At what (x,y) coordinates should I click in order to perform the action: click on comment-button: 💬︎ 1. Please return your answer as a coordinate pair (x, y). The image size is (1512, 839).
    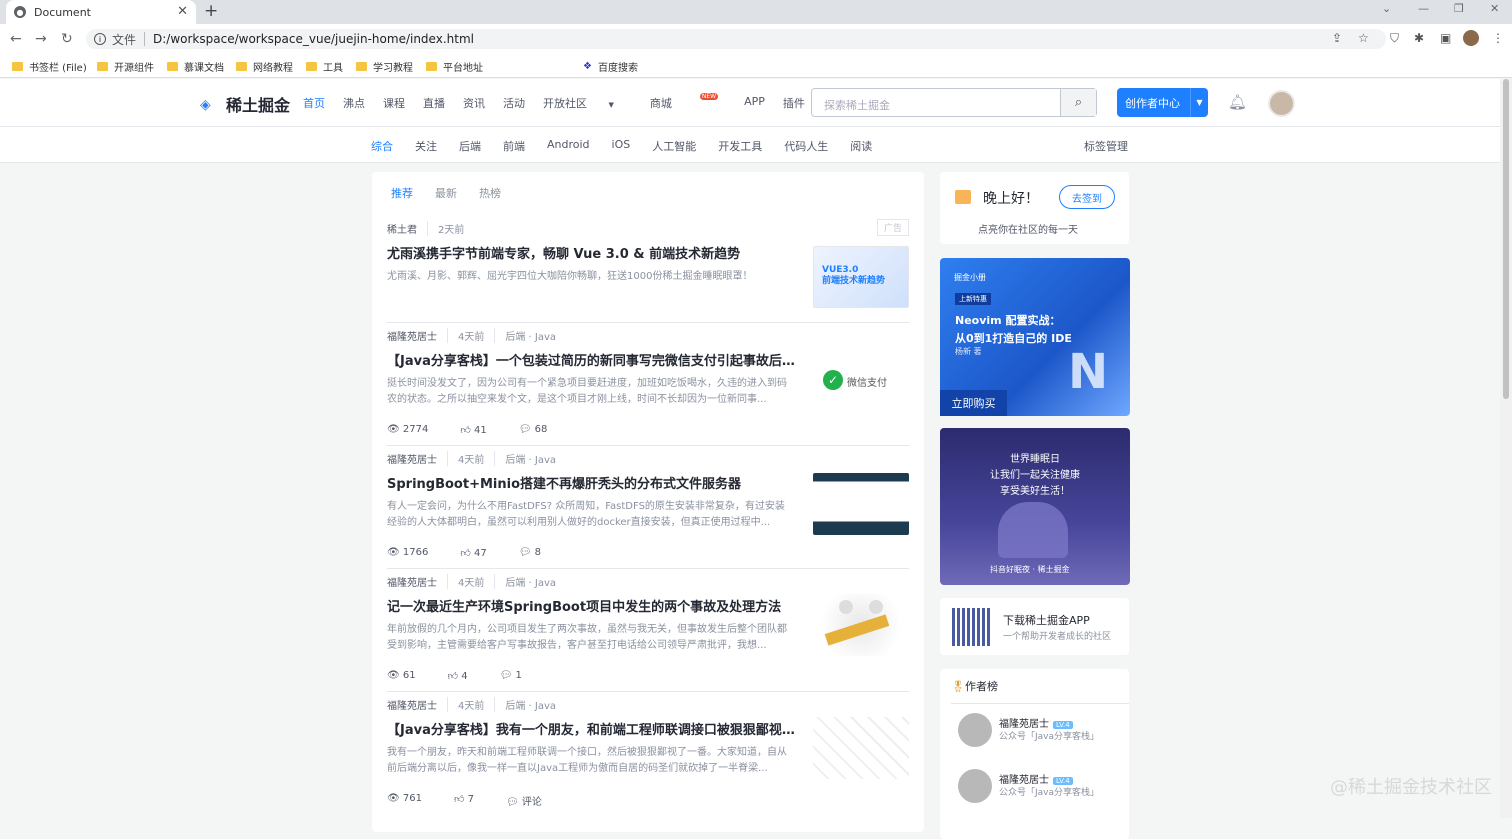
    Looking at the image, I should click on (519, 676).